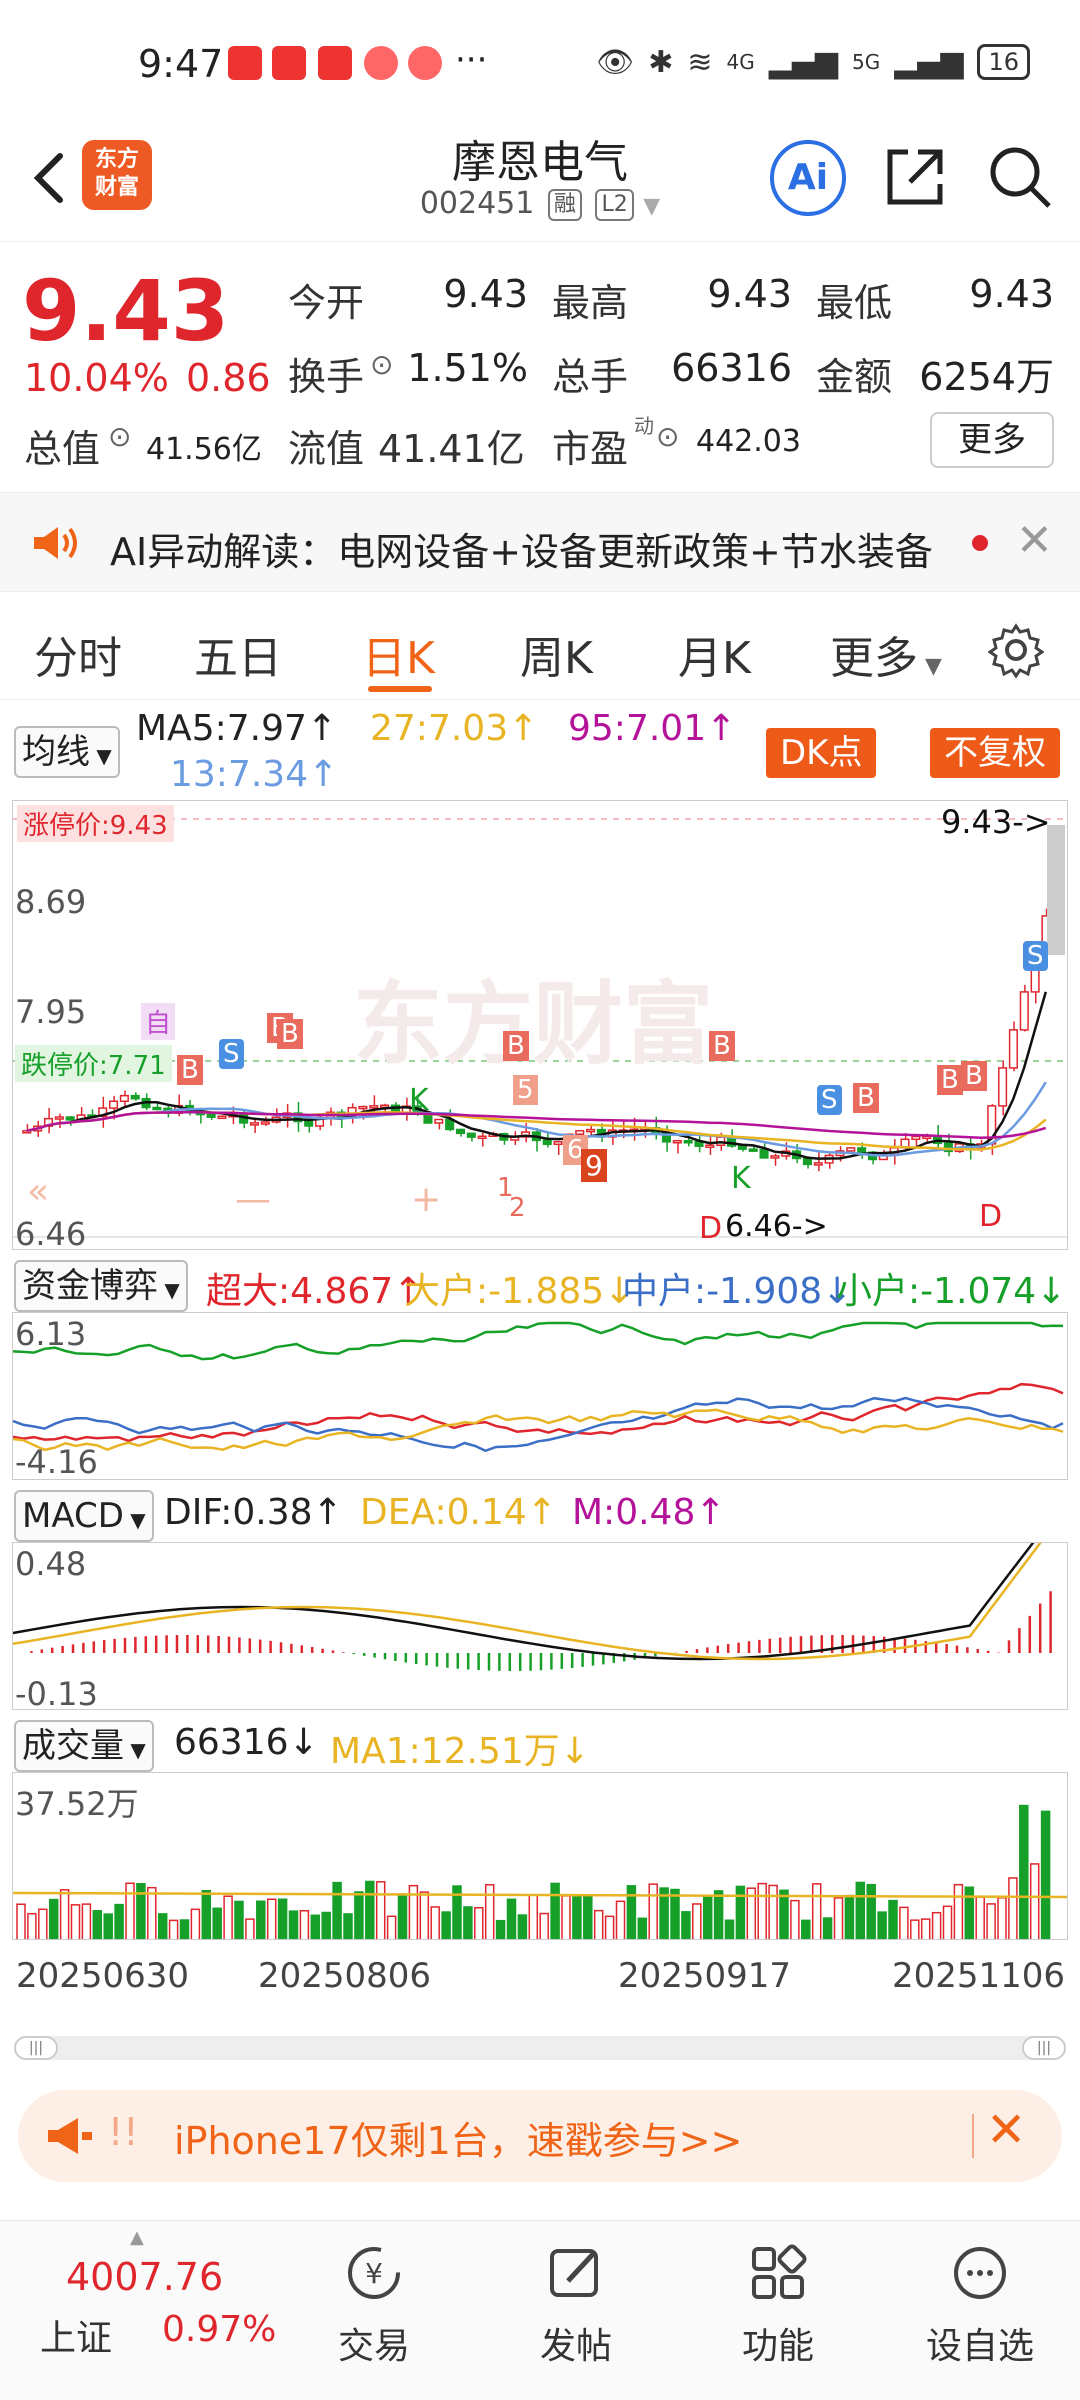 The image size is (1080, 2400). I want to click on tab-five-day: 五日, so click(238, 654).